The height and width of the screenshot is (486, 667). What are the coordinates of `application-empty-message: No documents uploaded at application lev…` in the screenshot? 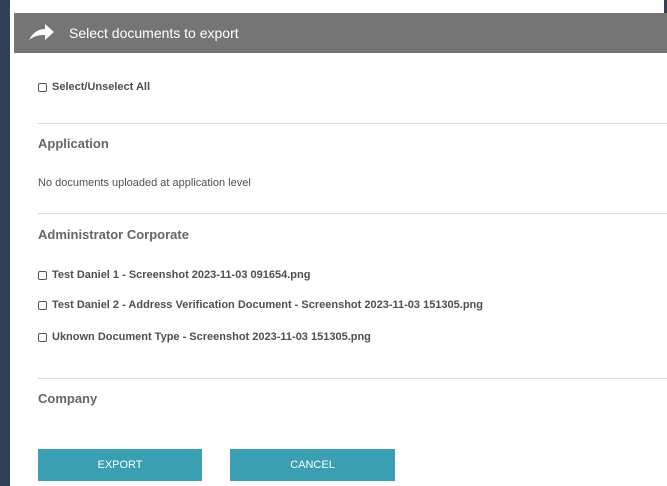 It's located at (144, 183).